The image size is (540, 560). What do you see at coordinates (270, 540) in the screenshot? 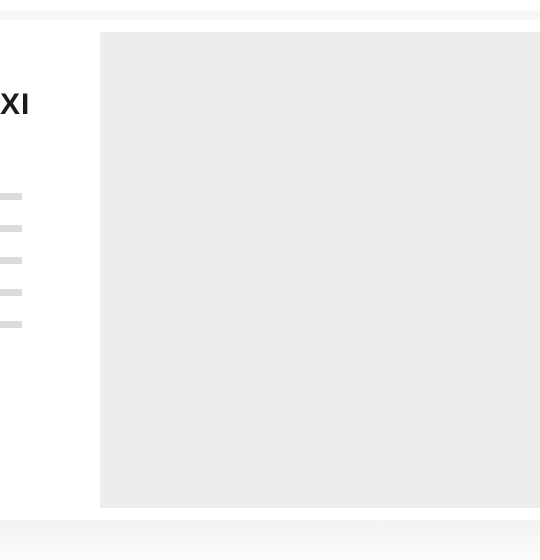
I see `footer-bar` at bounding box center [270, 540].